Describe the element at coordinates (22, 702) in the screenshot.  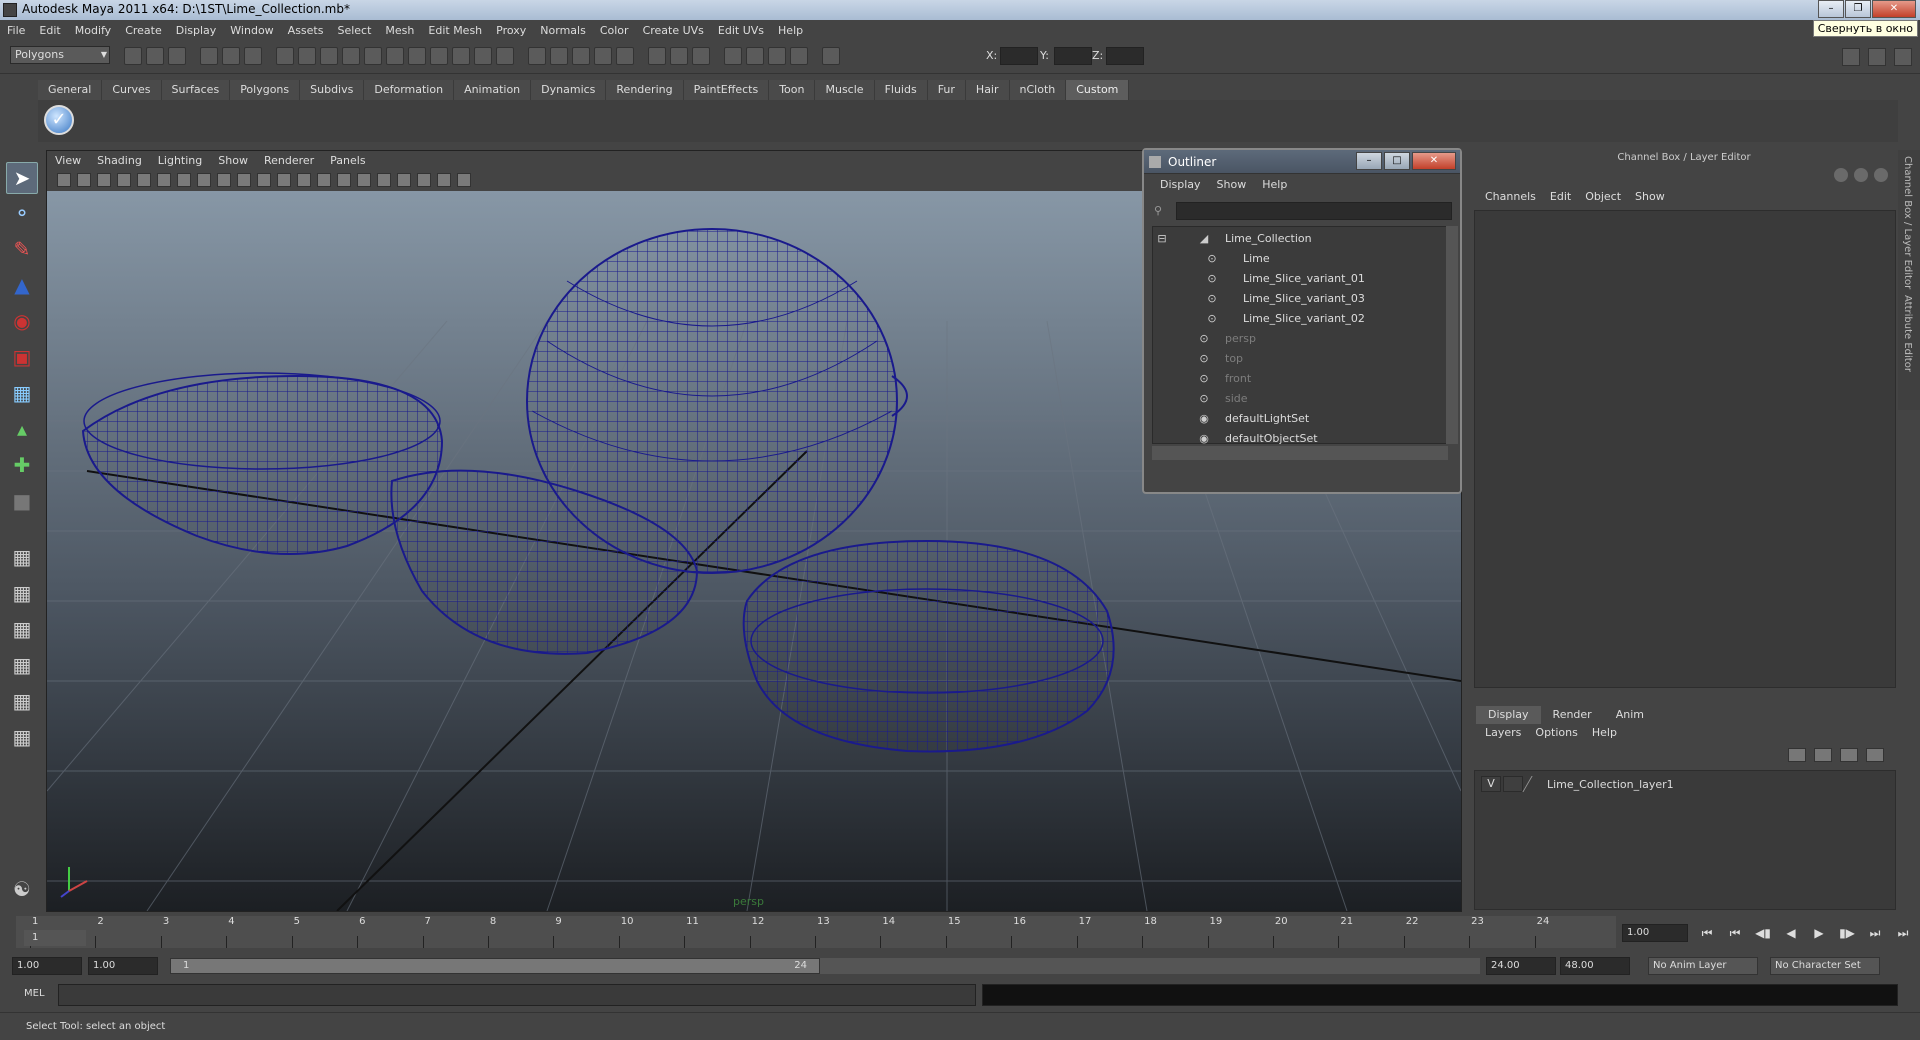
I see `layout-hypershade-icon: ▦` at that location.